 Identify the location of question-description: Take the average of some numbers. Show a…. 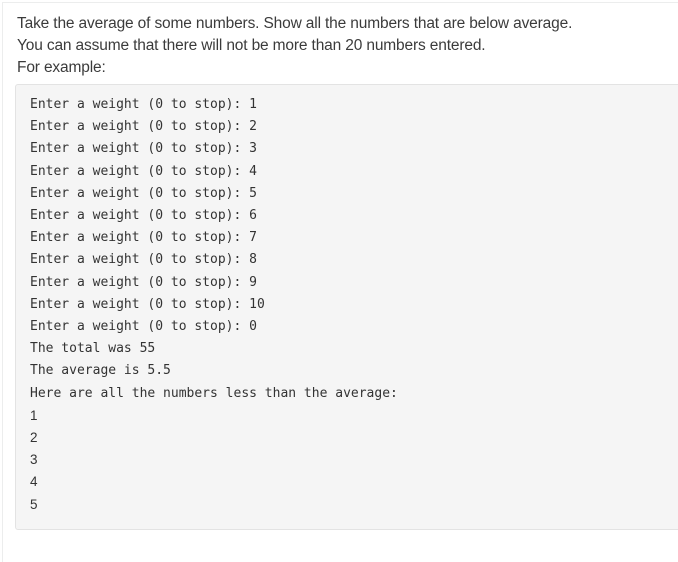
(340, 41).